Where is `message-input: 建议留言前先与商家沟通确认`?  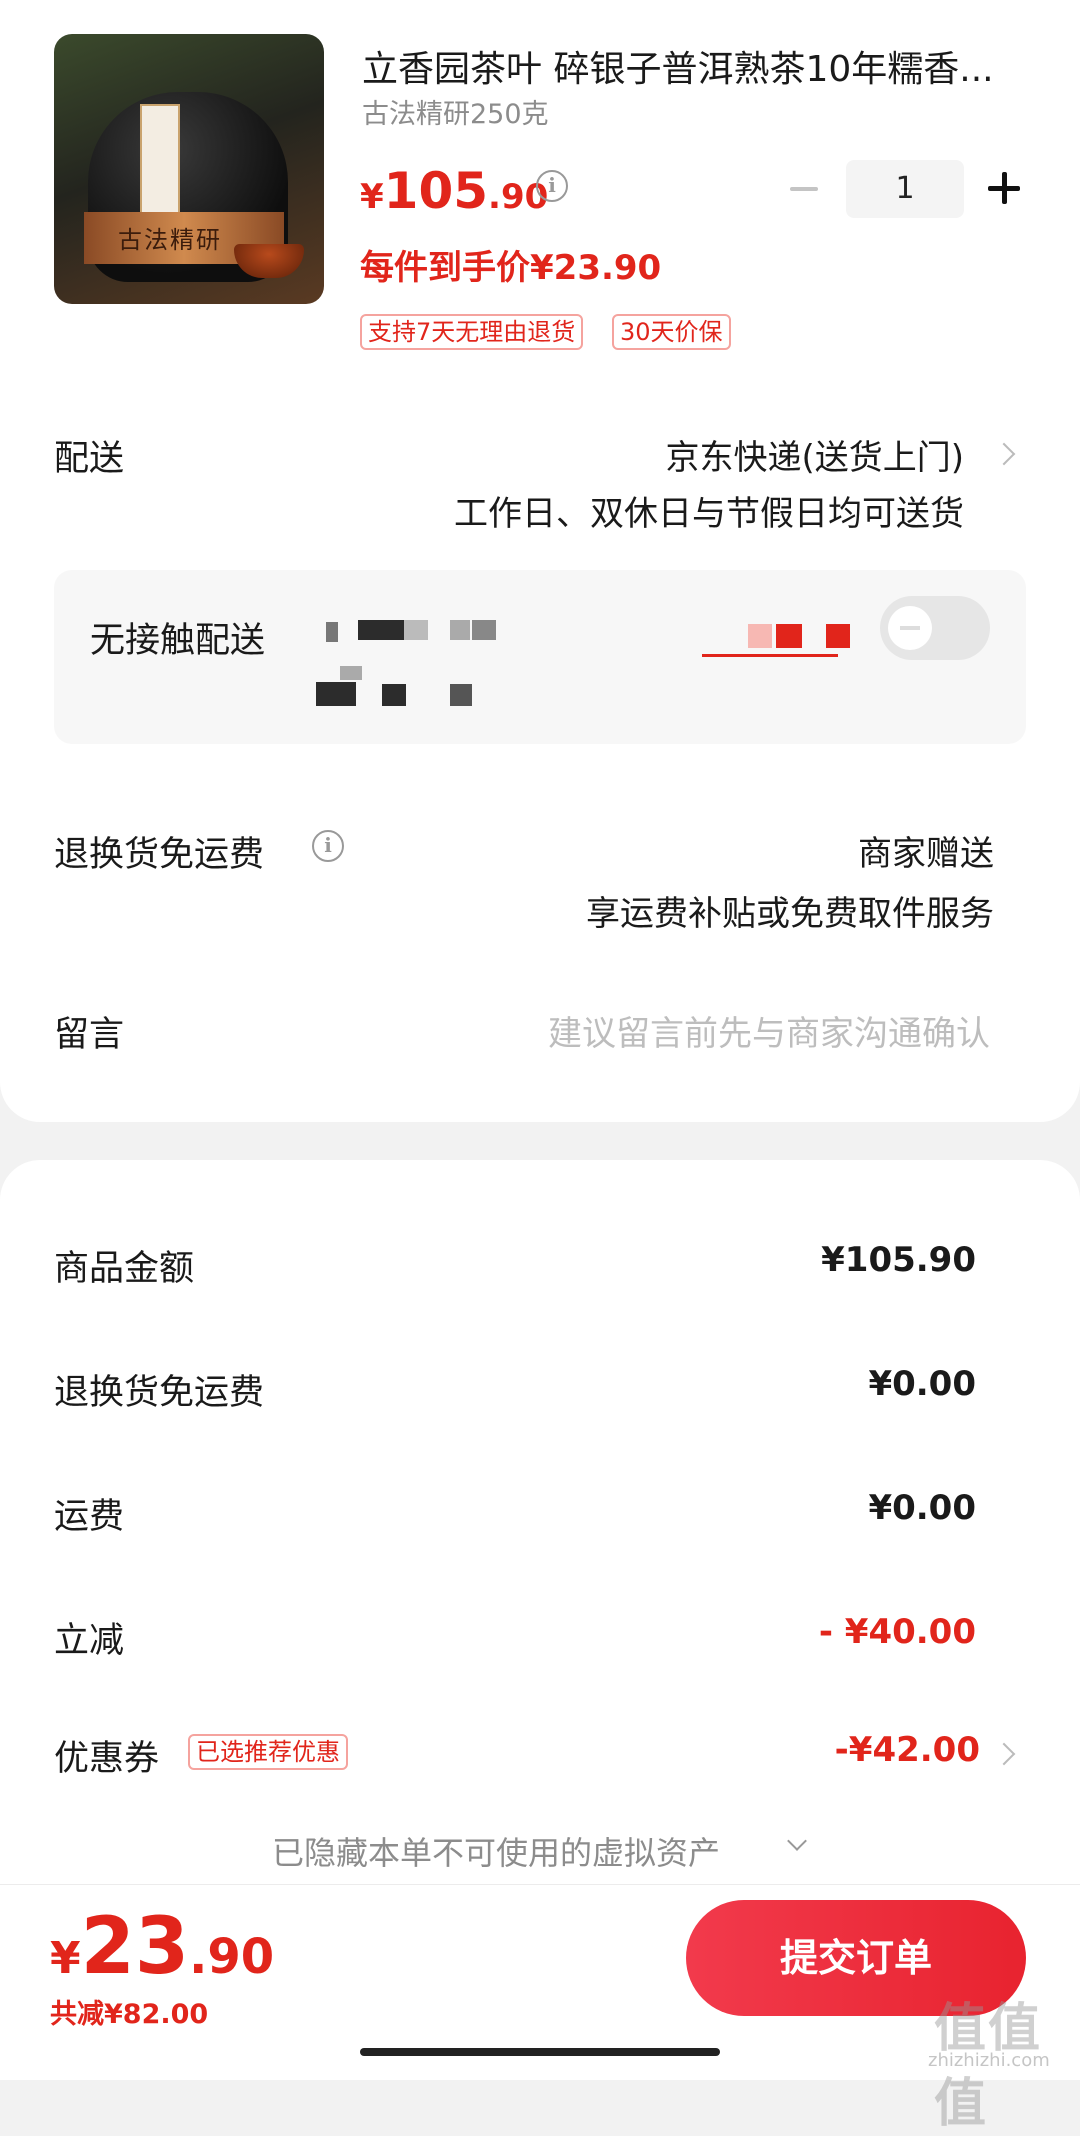
message-input: 建议留言前先与商家沟通确认 is located at coordinates (769, 1030).